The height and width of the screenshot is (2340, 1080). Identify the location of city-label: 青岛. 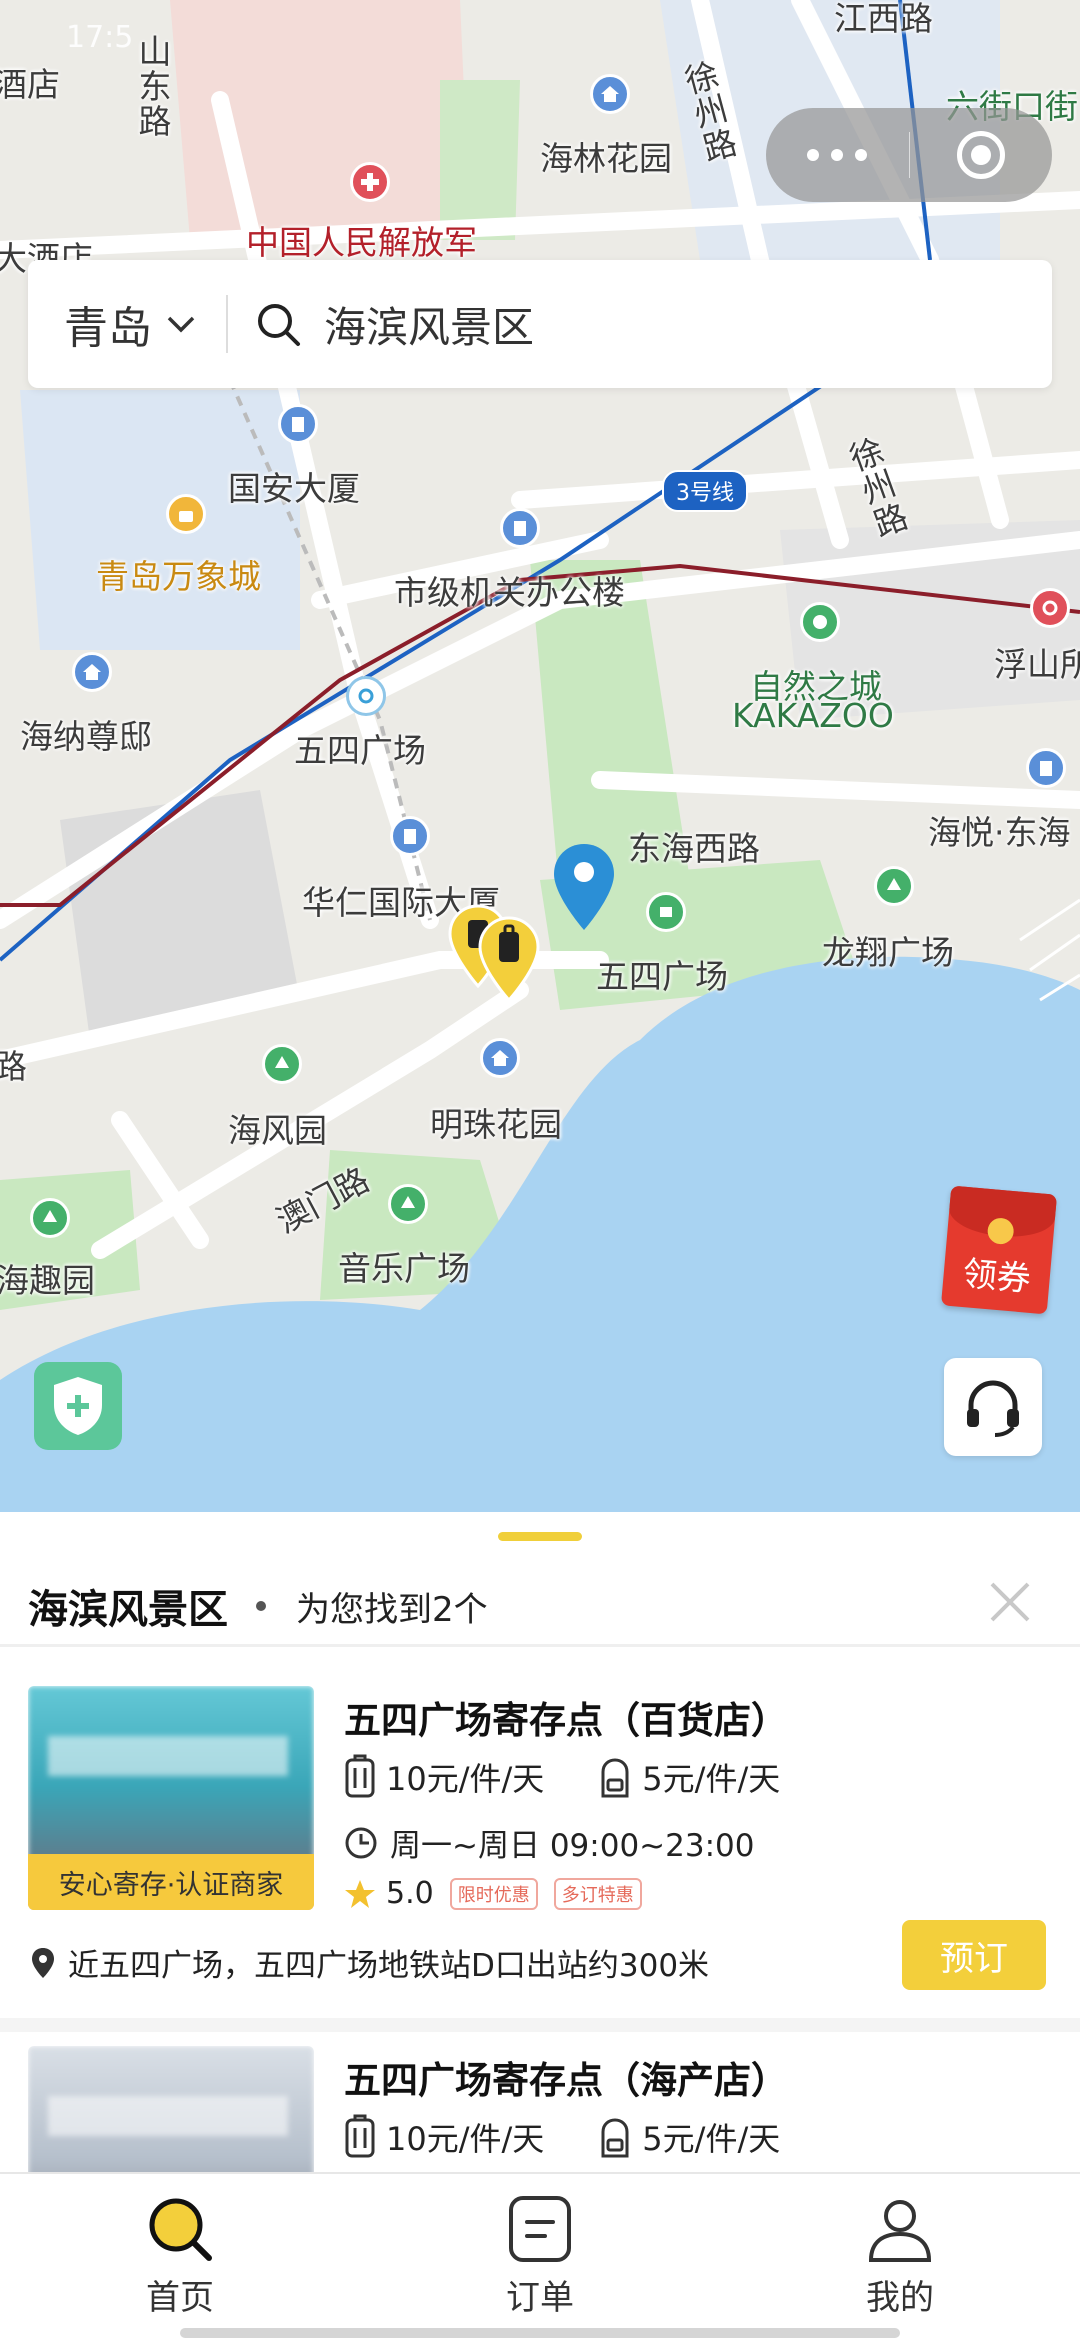
(108, 328).